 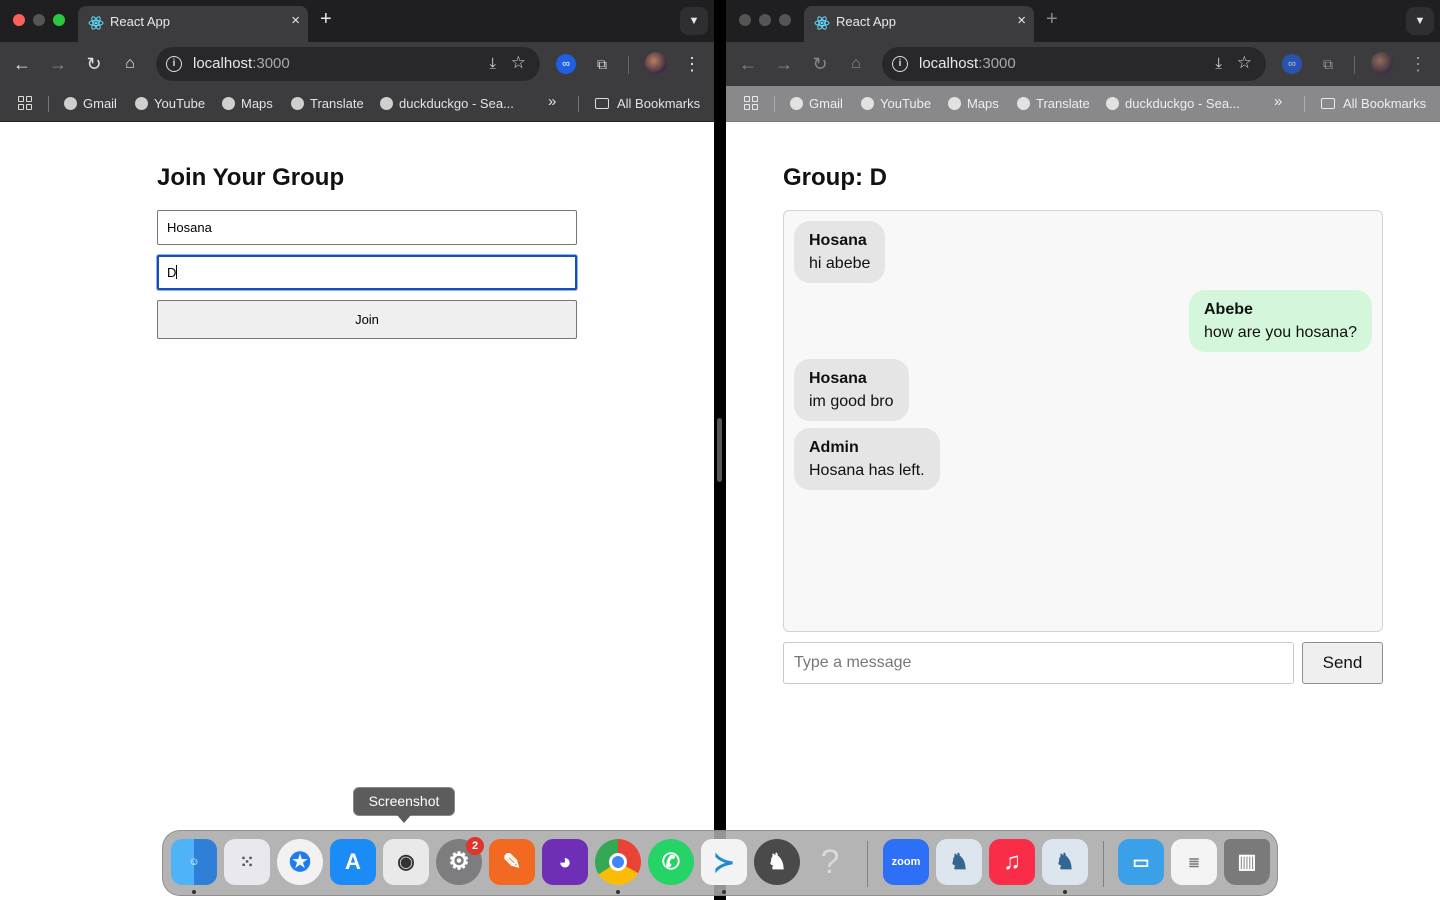 I want to click on tableplus-elephant-icon: ♞, so click(x=777, y=862).